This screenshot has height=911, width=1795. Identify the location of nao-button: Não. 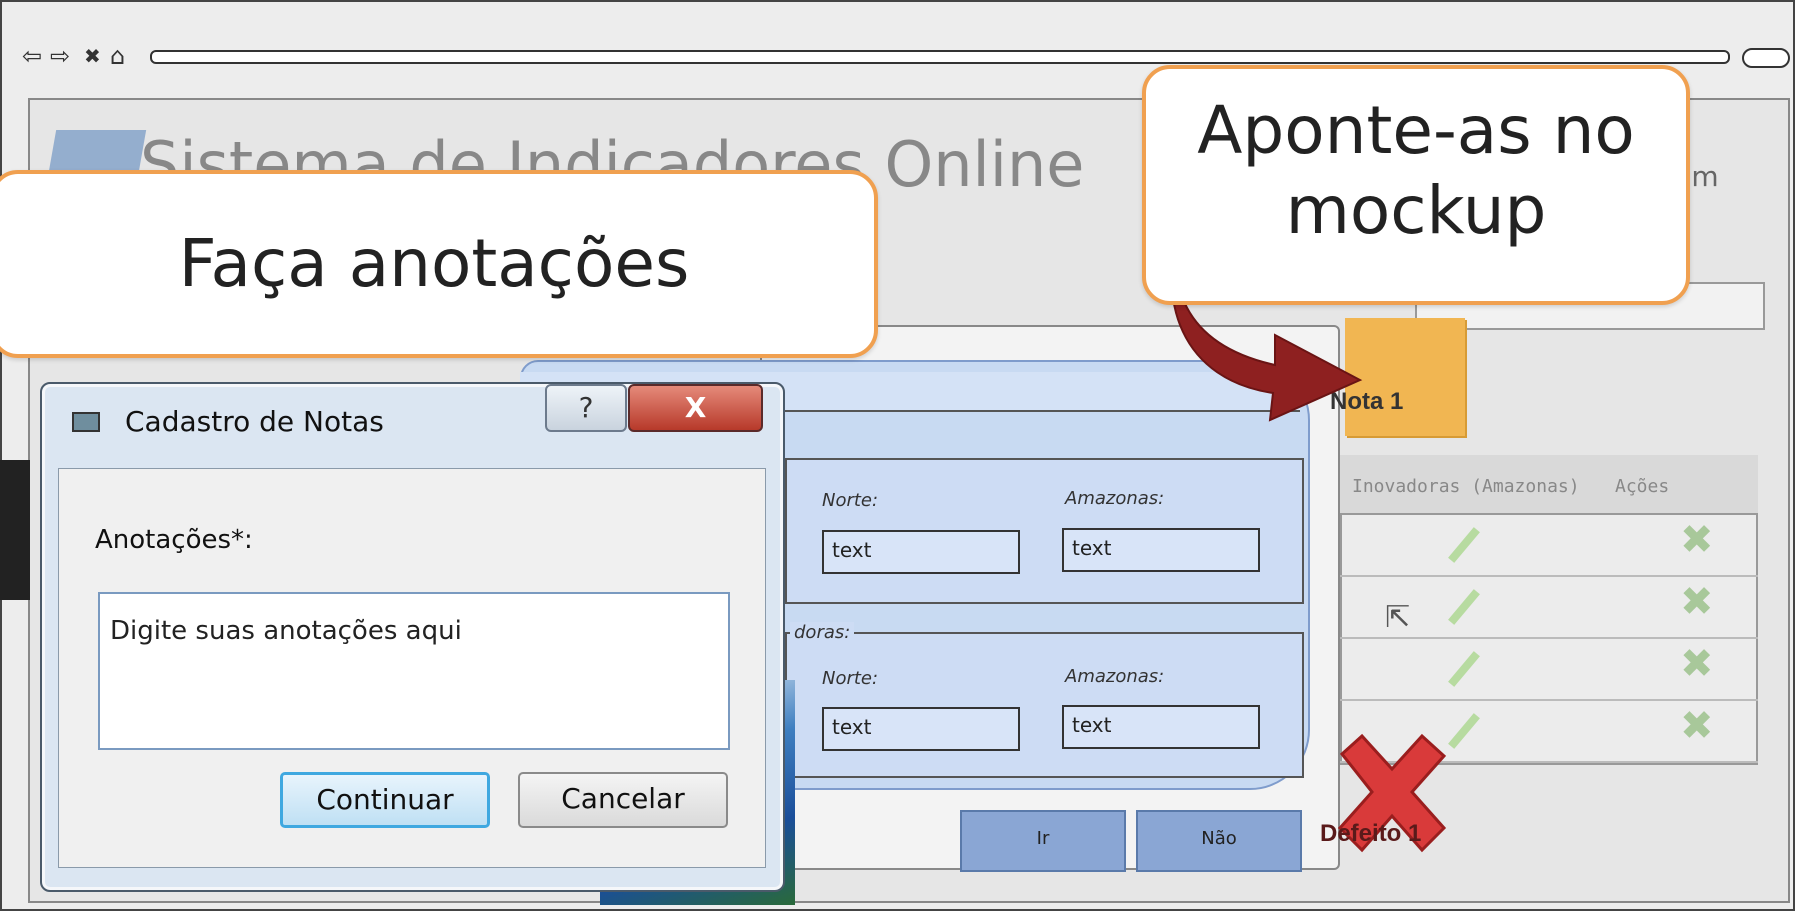
(1219, 841).